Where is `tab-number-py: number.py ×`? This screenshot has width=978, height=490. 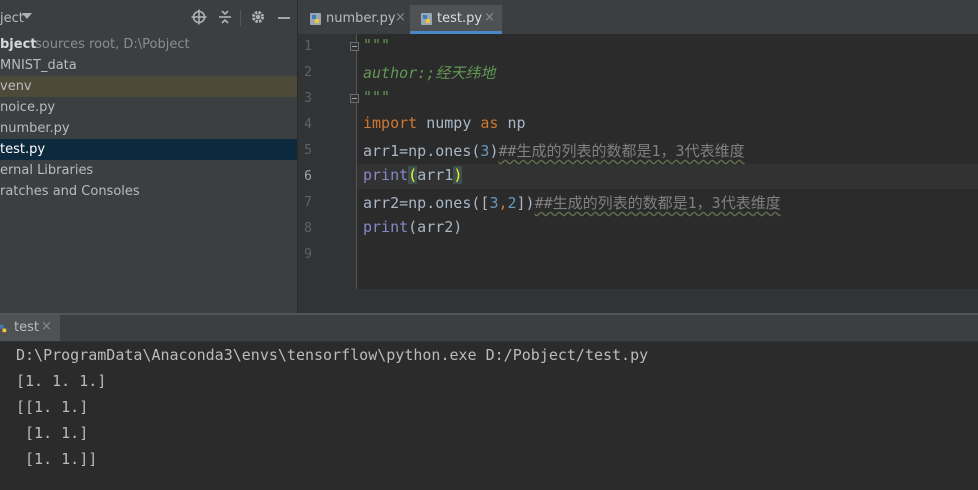 tab-number-py: number.py × is located at coordinates (356, 19).